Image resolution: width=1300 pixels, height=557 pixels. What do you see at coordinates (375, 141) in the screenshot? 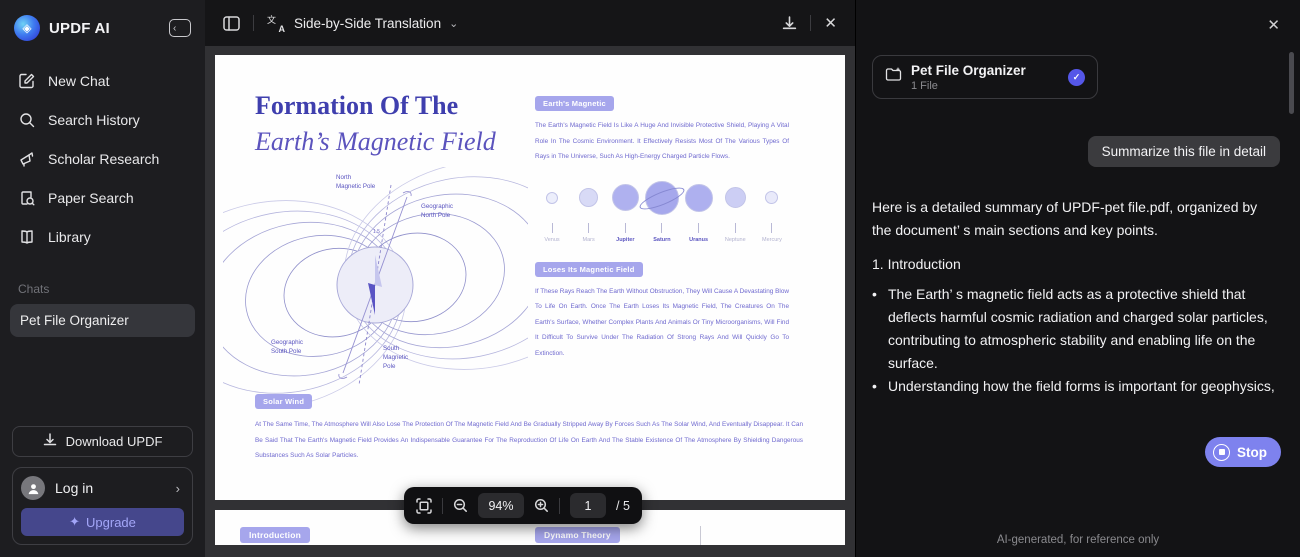
I see `pdf-title-line2: Earth’s Magnetic Field` at bounding box center [375, 141].